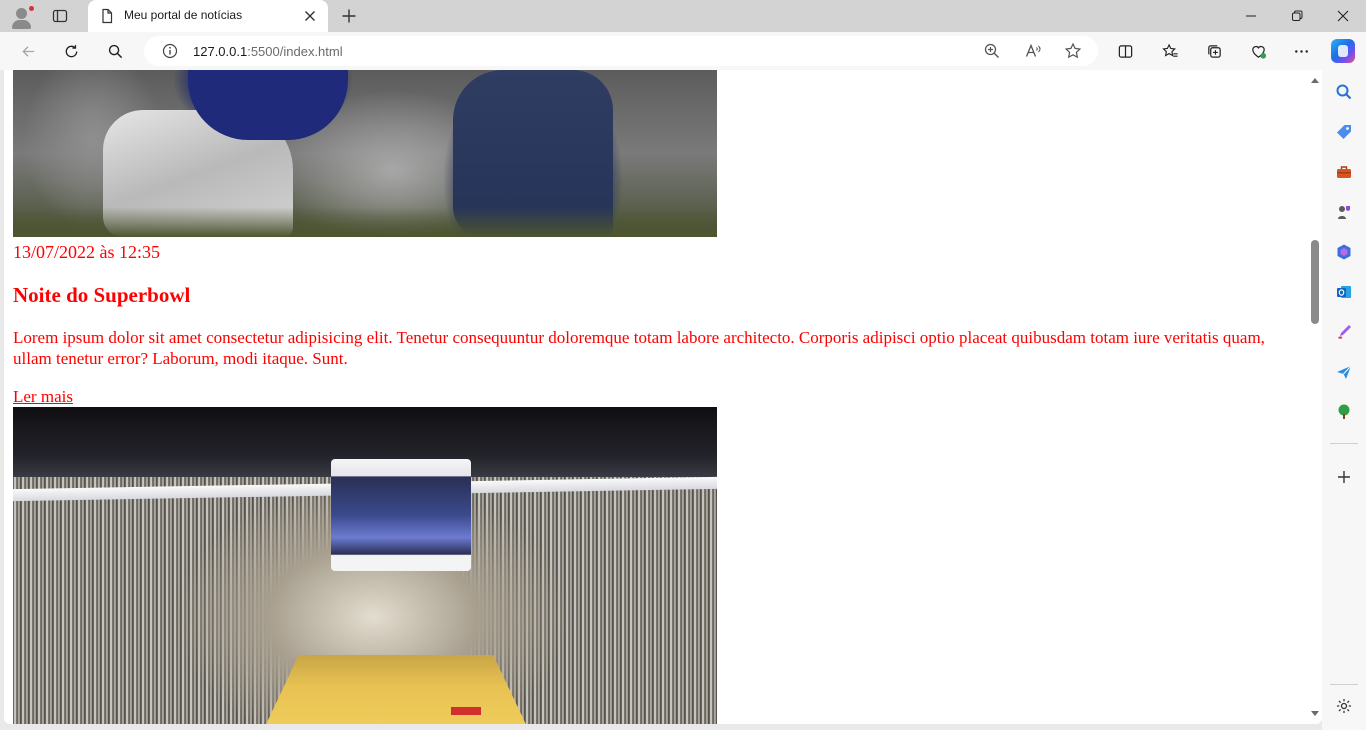 The image size is (1366, 730). I want to click on profile-icon, so click(22, 16).